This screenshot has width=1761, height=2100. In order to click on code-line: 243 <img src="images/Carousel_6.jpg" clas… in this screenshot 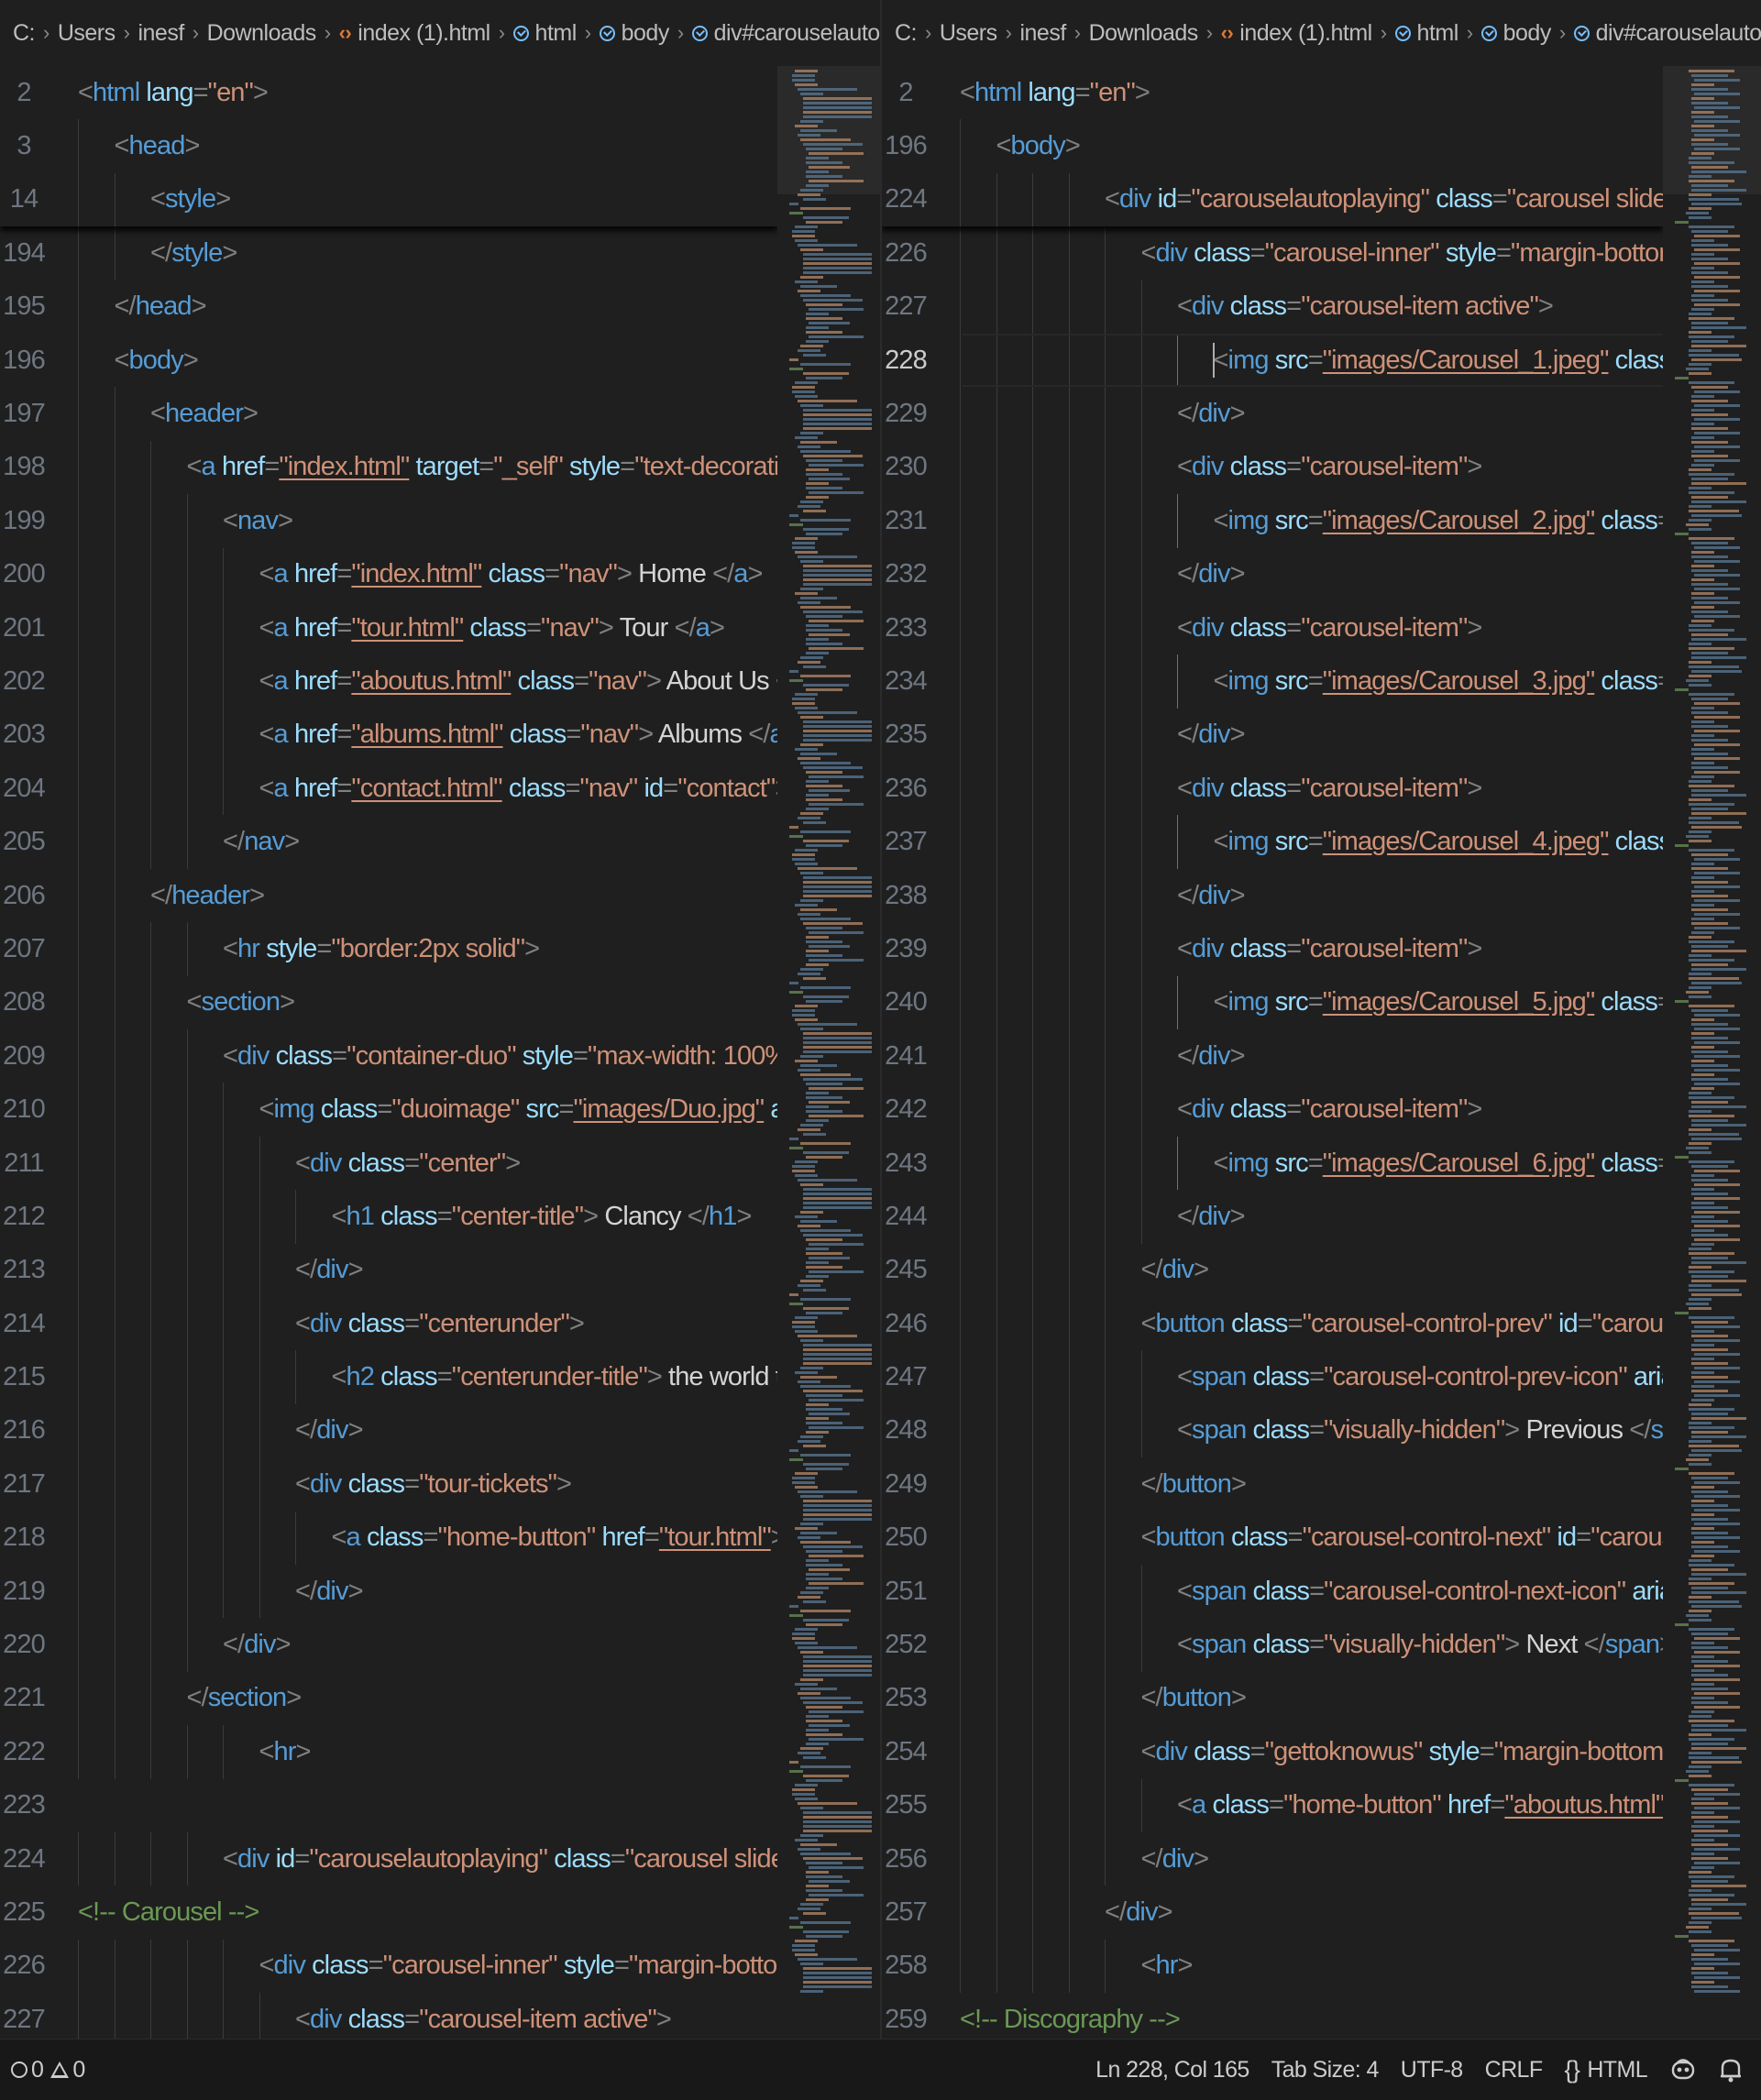, I will do `click(1273, 1163)`.